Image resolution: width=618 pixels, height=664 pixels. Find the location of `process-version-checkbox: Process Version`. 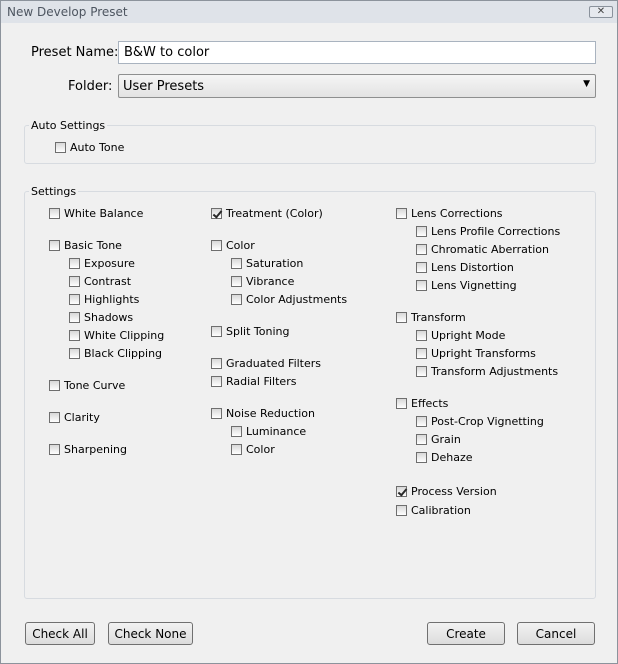

process-version-checkbox: Process Version is located at coordinates (446, 491).